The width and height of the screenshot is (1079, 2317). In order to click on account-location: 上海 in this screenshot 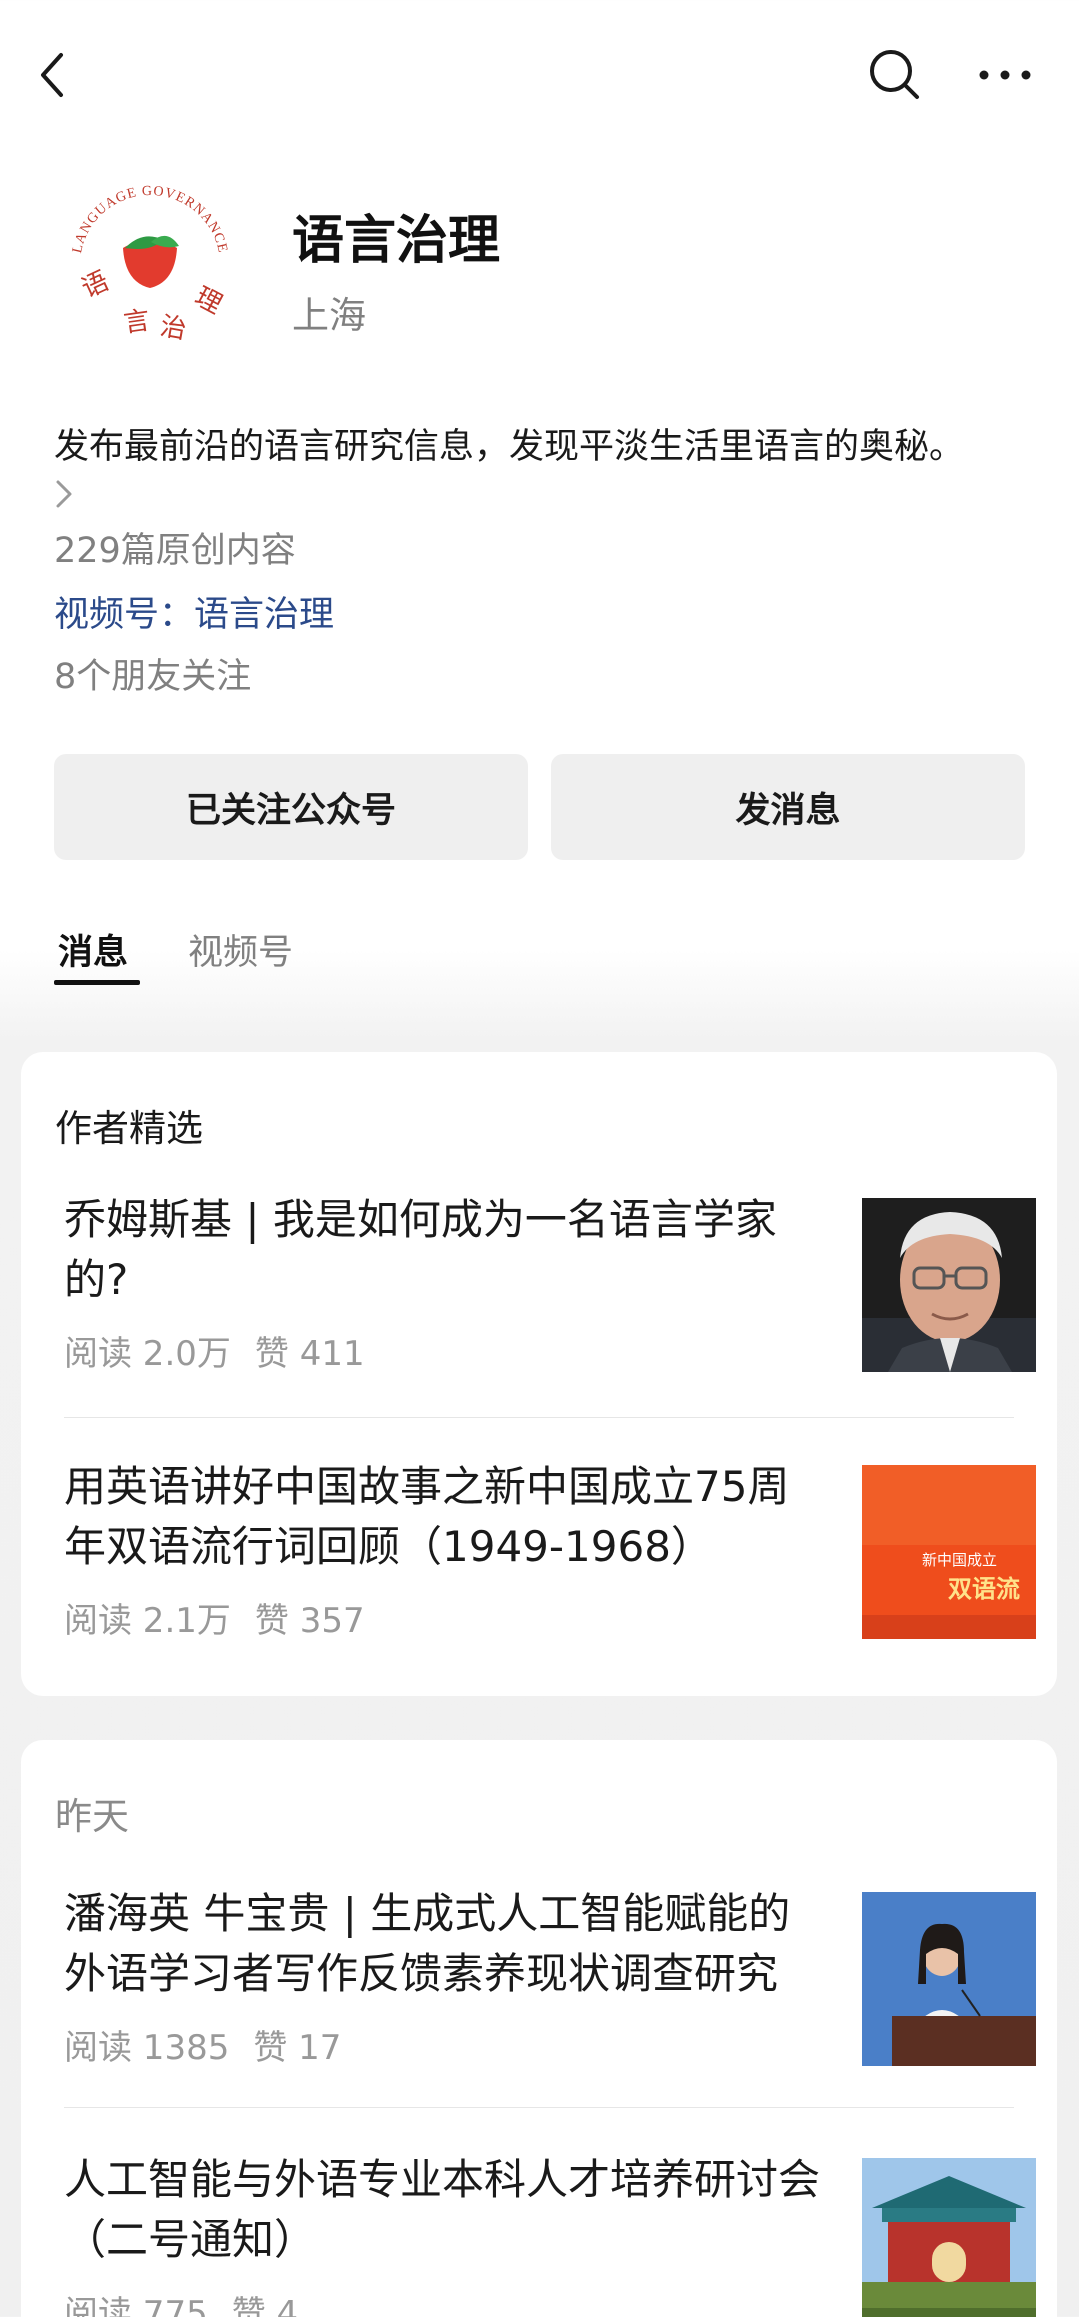, I will do `click(329, 315)`.